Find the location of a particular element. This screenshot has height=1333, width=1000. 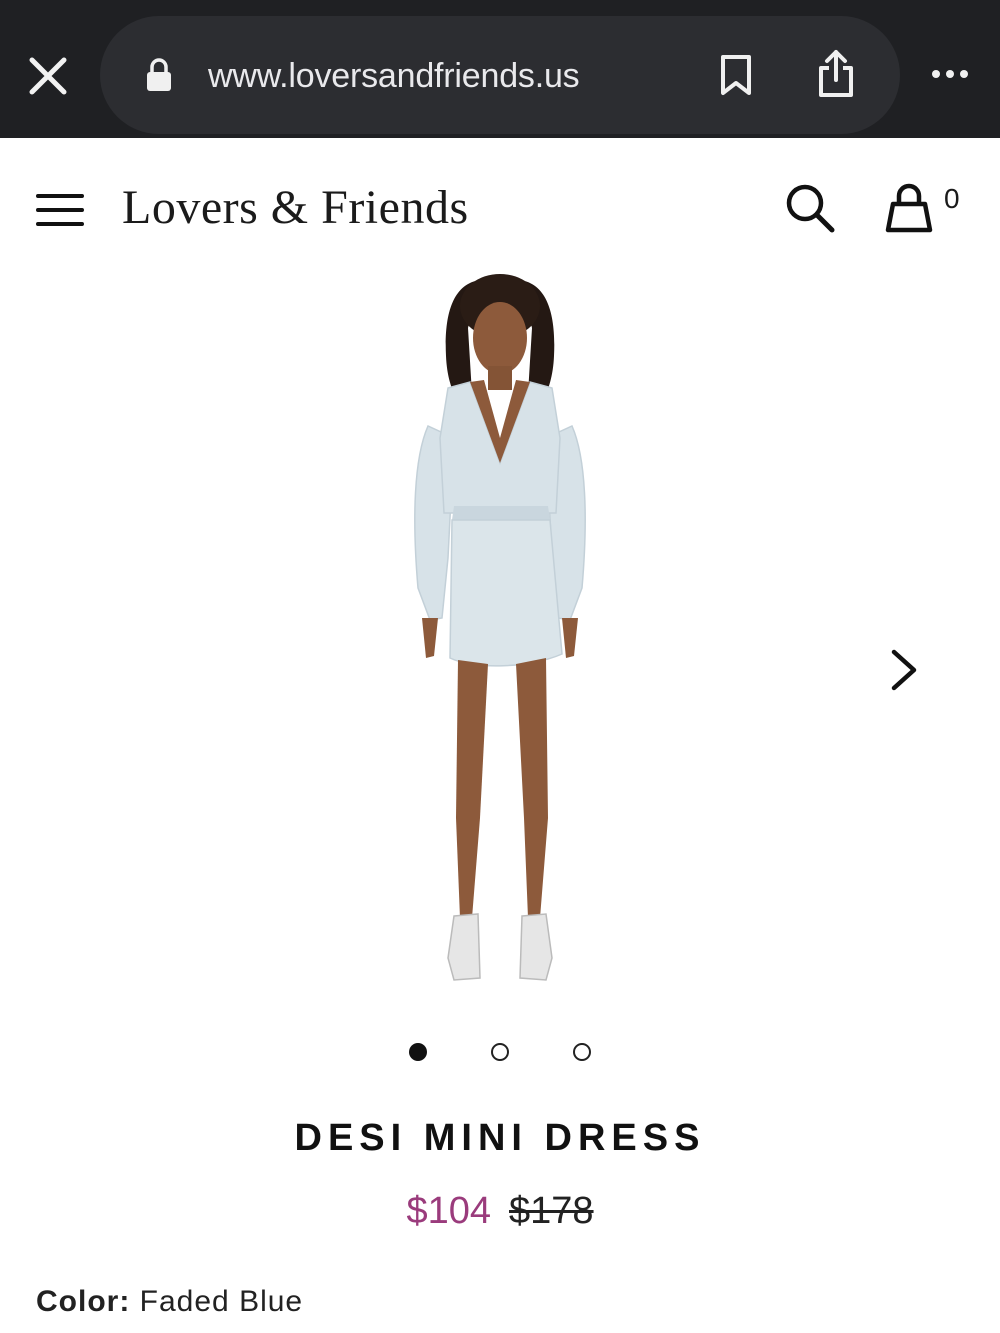

close-button is located at coordinates (48, 76).